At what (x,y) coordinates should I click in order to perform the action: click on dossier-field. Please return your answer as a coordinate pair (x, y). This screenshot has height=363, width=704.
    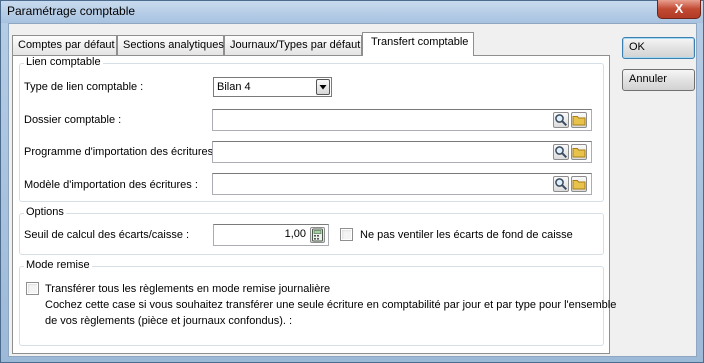
    Looking at the image, I should click on (402, 120).